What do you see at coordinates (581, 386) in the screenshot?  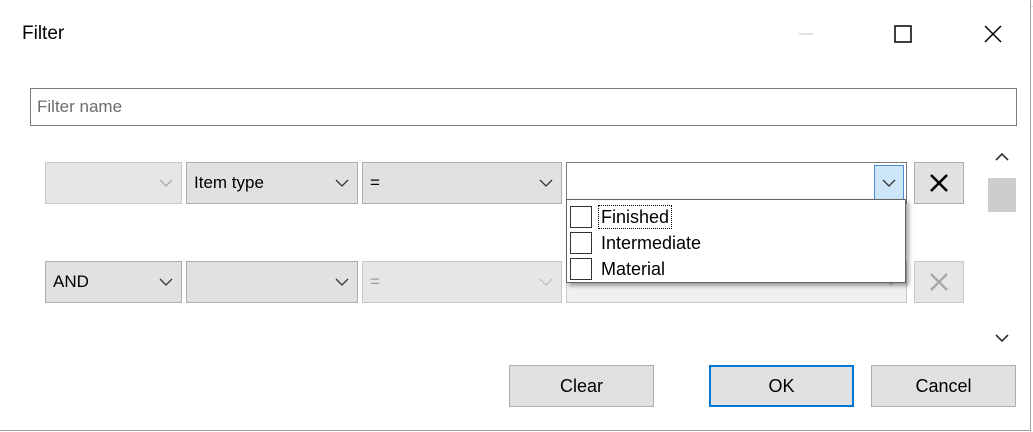 I see `clear-button: Clear` at bounding box center [581, 386].